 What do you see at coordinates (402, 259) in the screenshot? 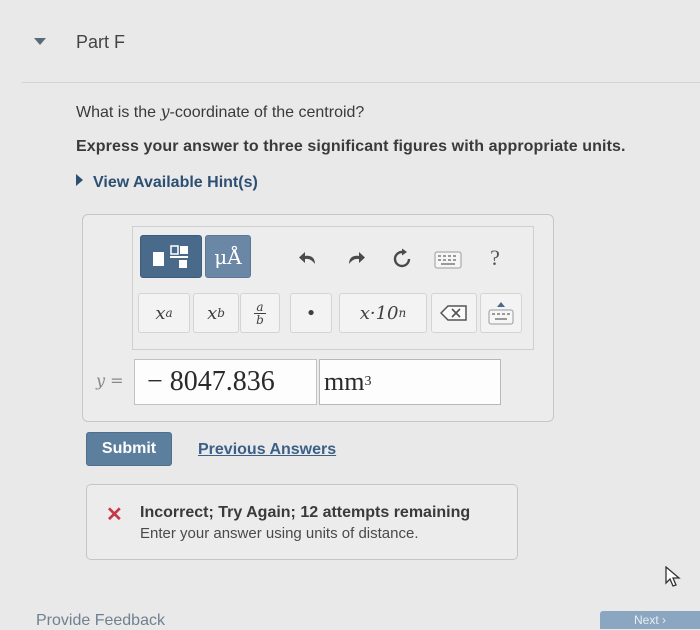
I see `reset-icon` at bounding box center [402, 259].